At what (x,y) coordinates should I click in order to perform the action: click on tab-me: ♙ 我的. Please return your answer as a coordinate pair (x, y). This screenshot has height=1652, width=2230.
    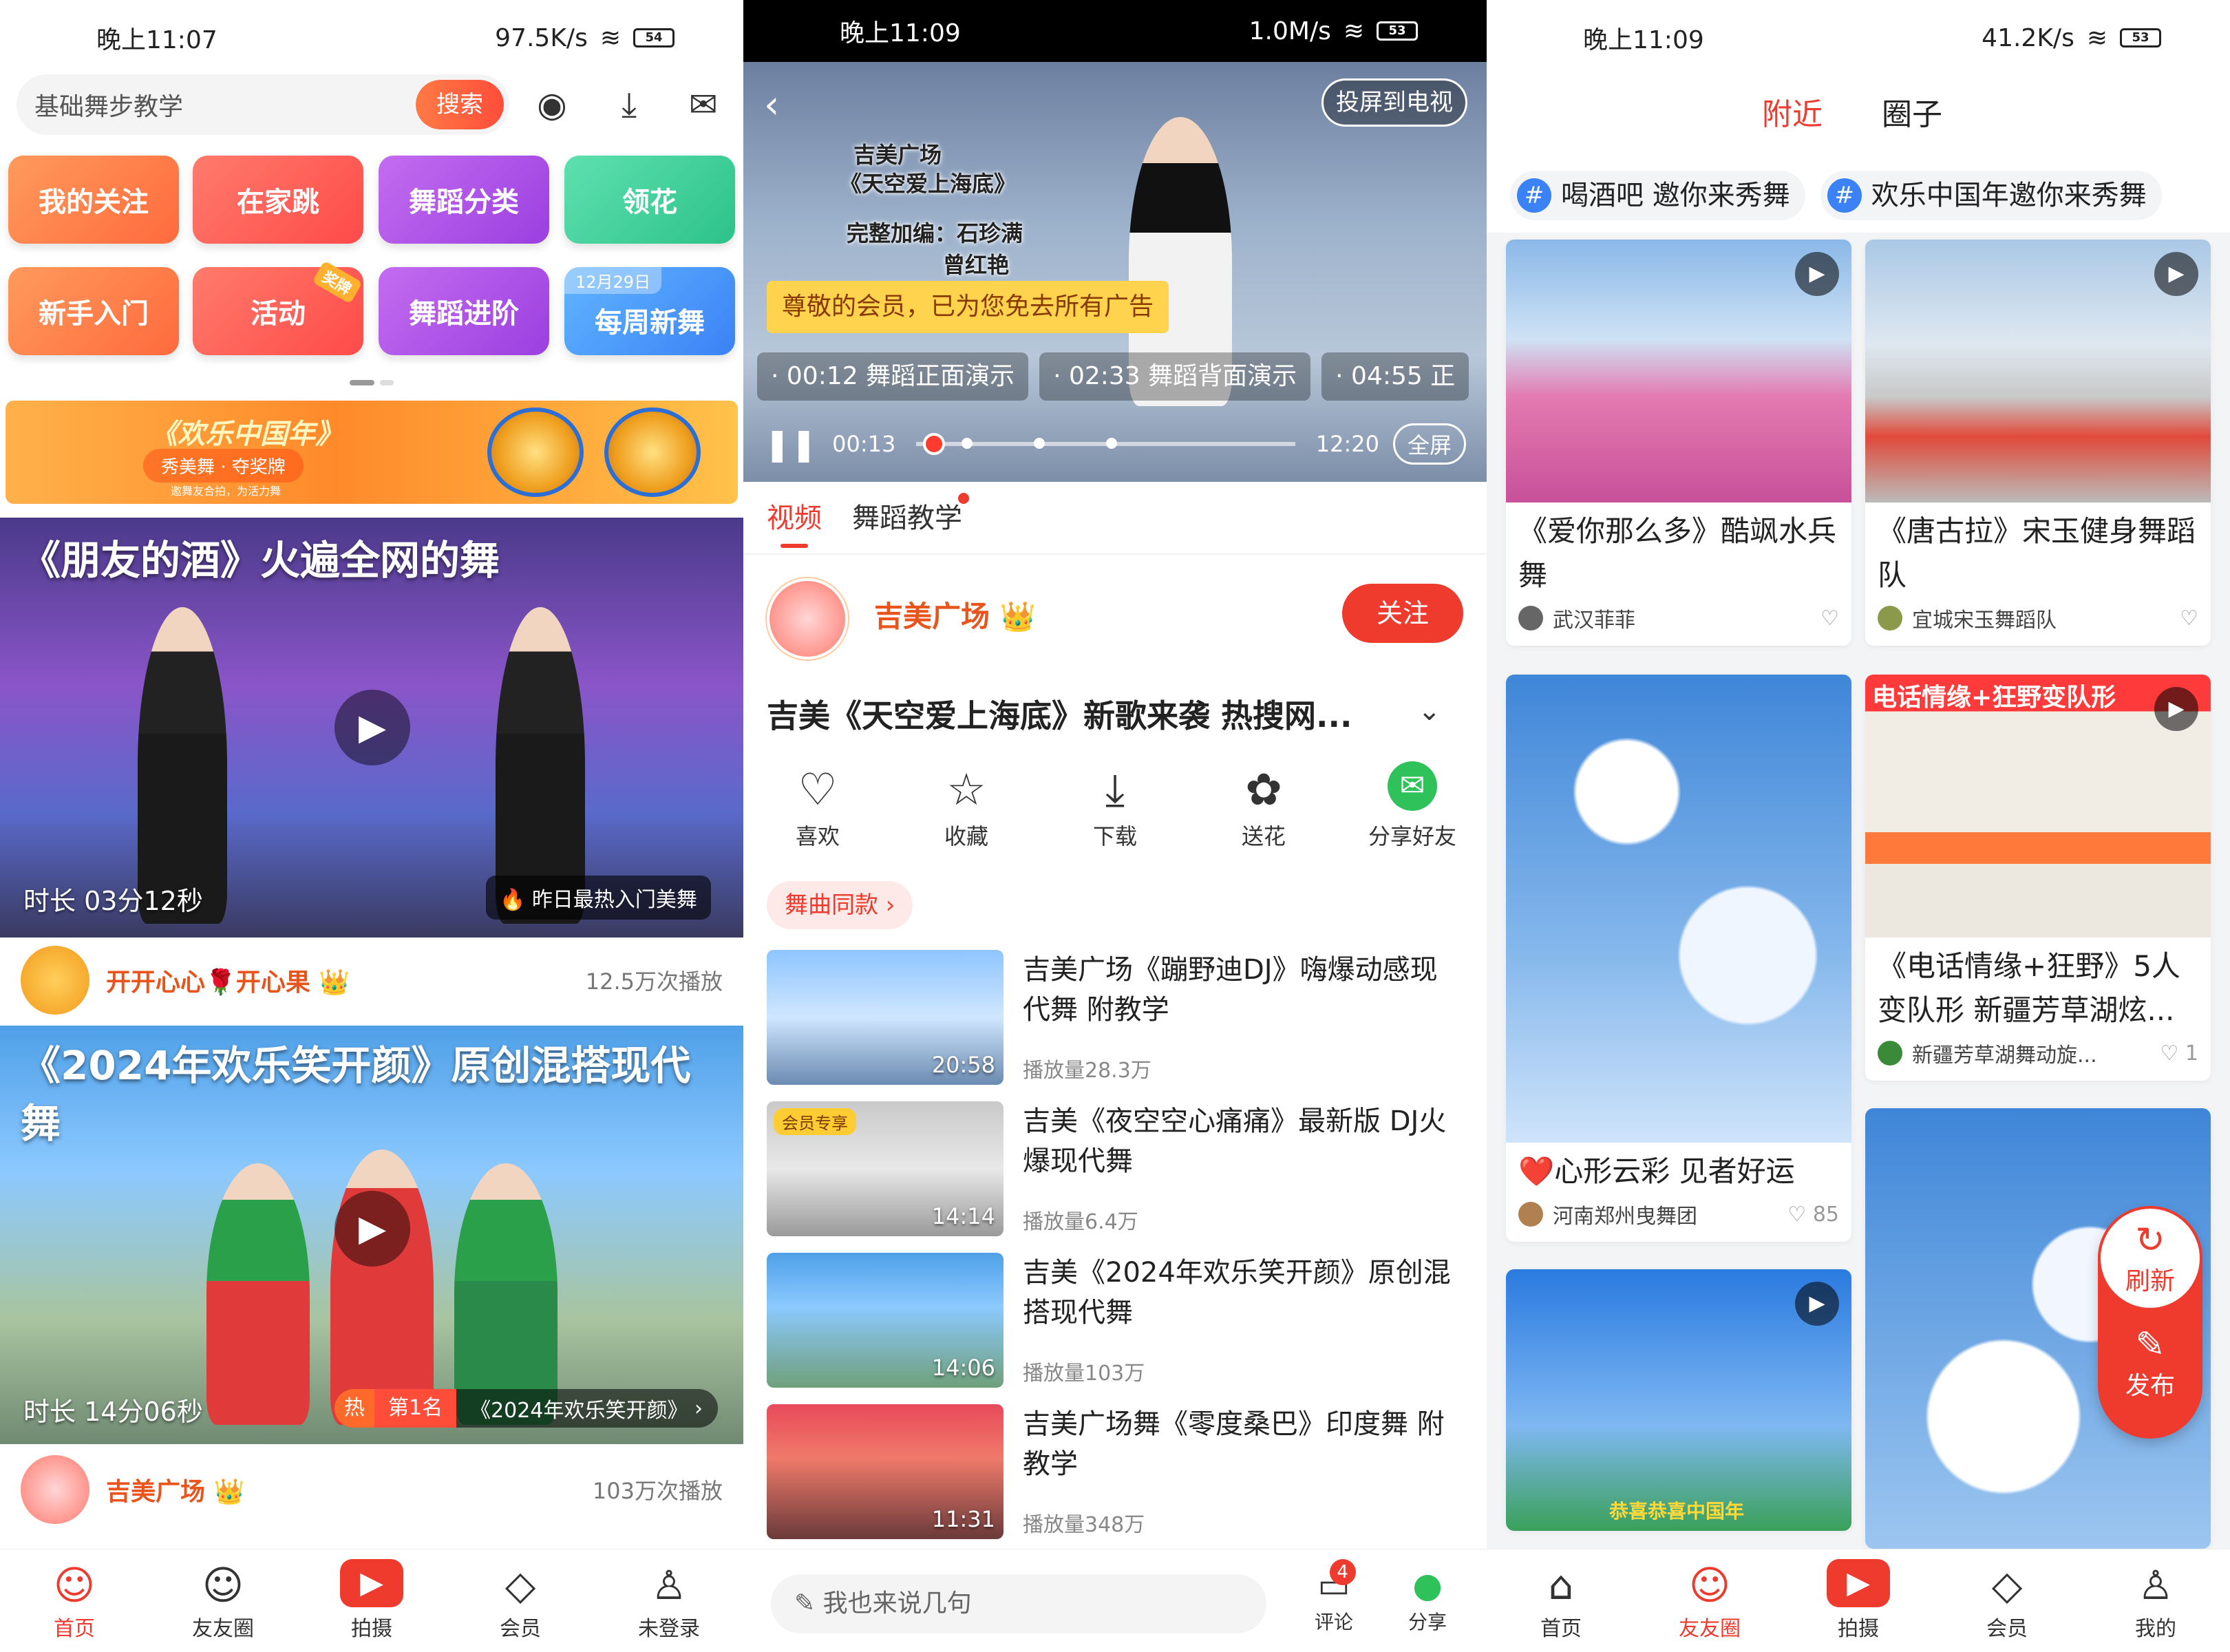
    Looking at the image, I should click on (2155, 1600).